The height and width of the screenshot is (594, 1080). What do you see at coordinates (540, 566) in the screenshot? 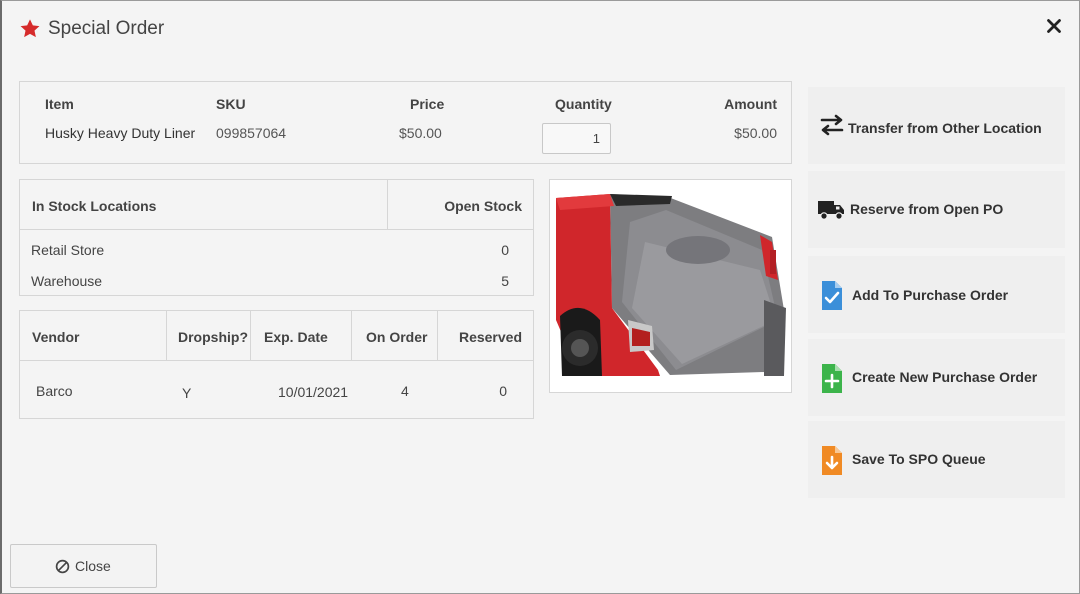
I see `dialog-footer: Close` at bounding box center [540, 566].